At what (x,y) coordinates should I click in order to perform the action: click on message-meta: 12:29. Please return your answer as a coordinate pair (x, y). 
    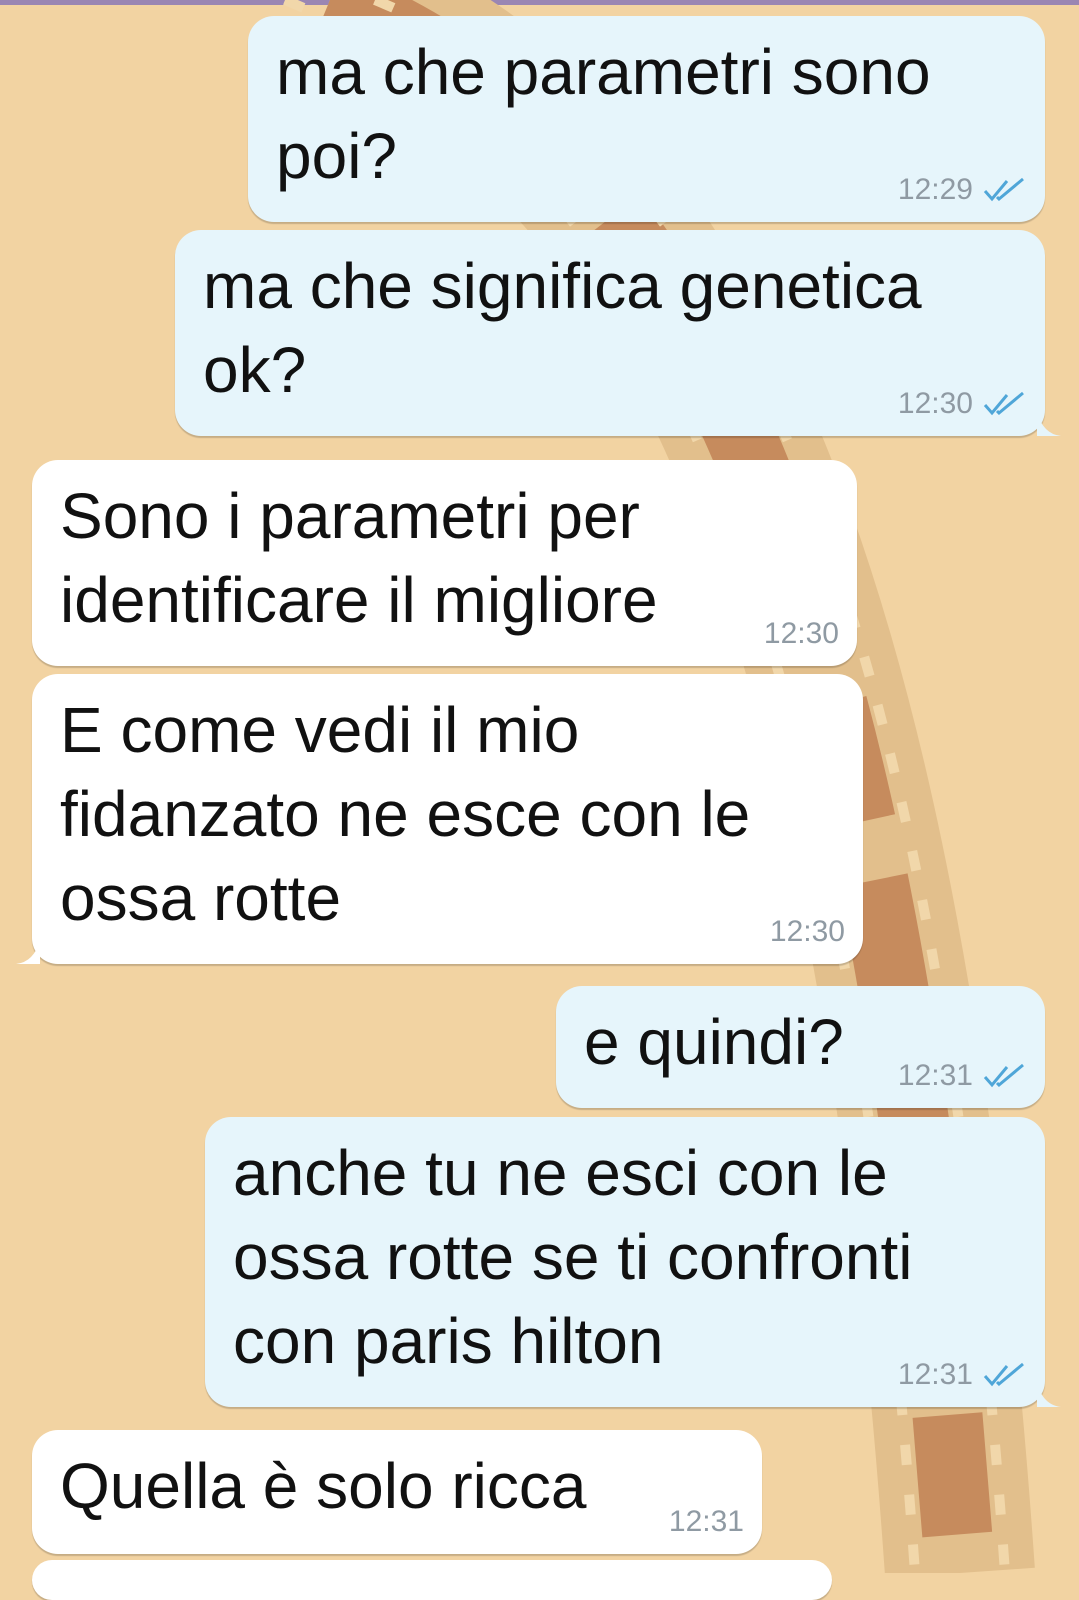
    Looking at the image, I should click on (962, 190).